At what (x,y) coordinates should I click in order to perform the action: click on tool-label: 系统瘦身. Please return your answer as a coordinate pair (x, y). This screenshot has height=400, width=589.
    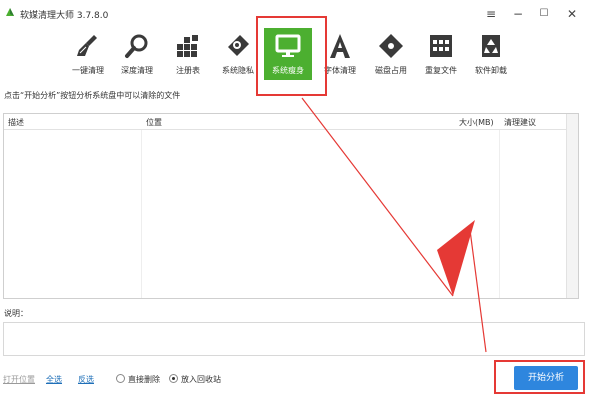
    Looking at the image, I should click on (288, 70).